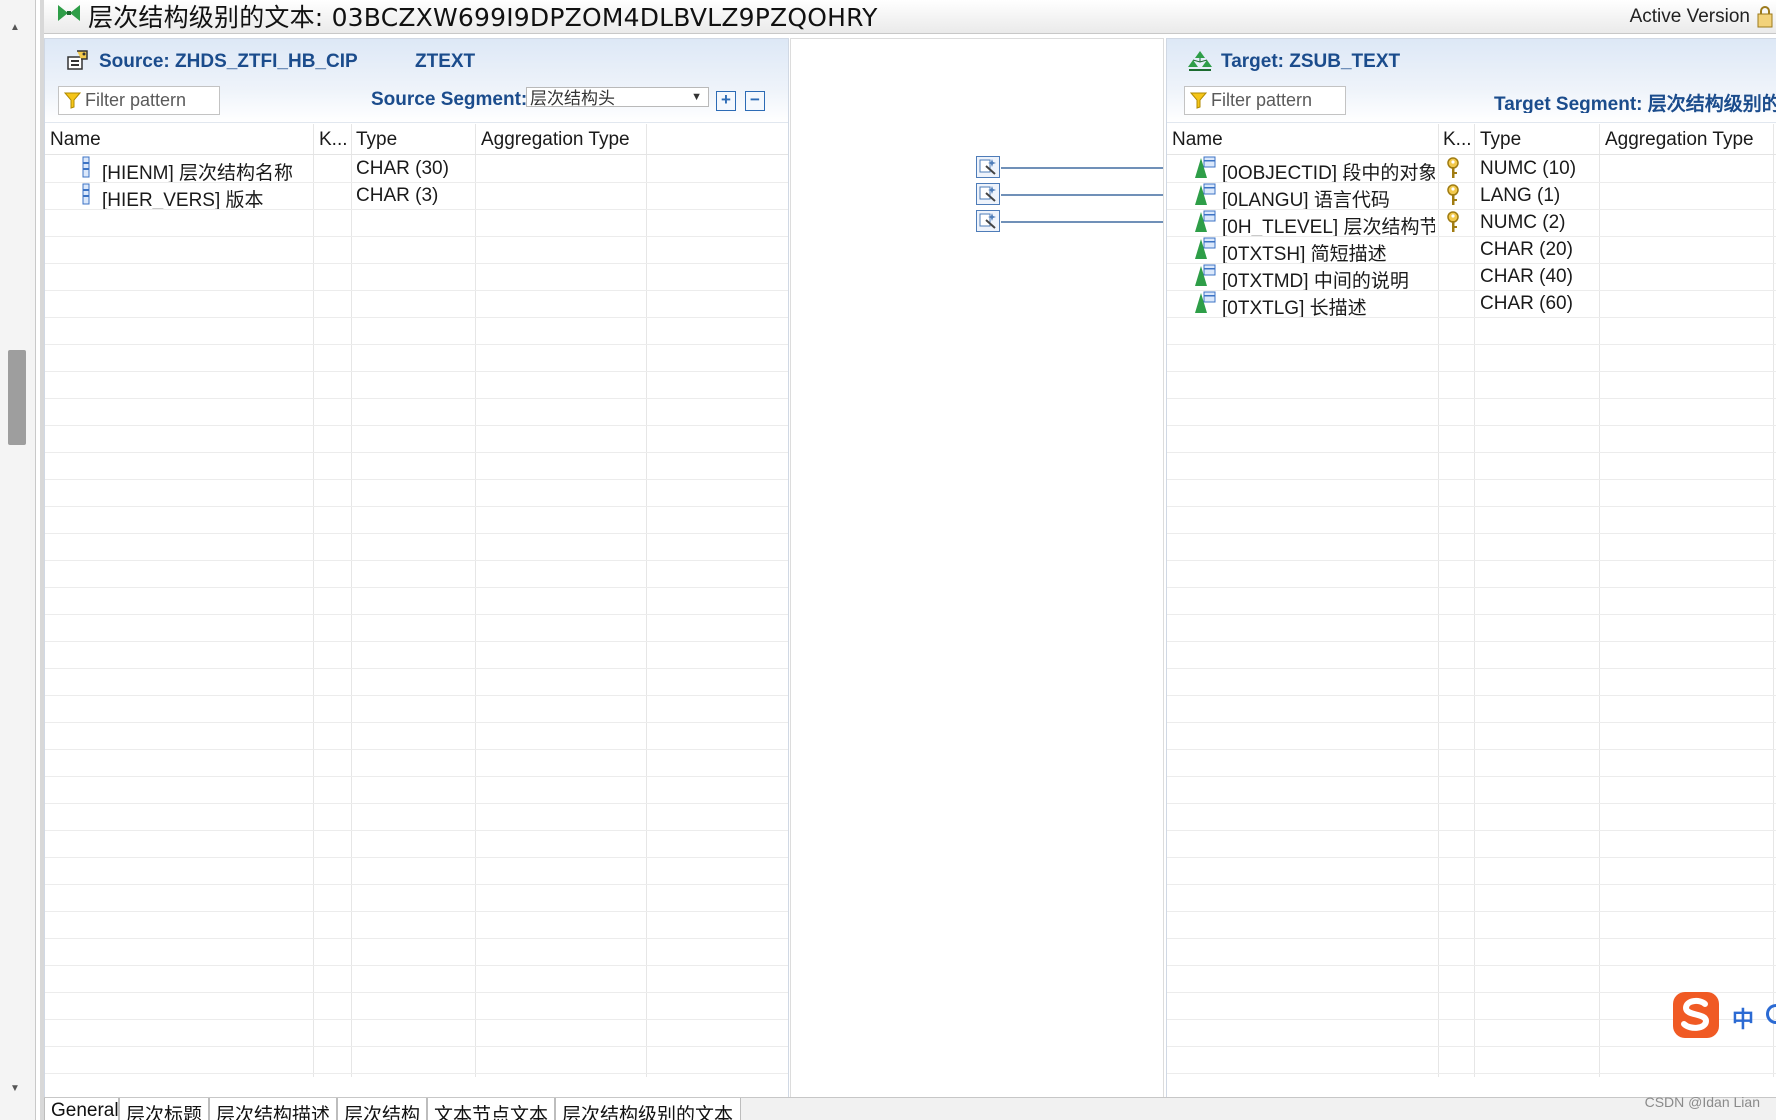 This screenshot has height=1120, width=1776. I want to click on vertical-scrollbar-thumb, so click(17, 397).